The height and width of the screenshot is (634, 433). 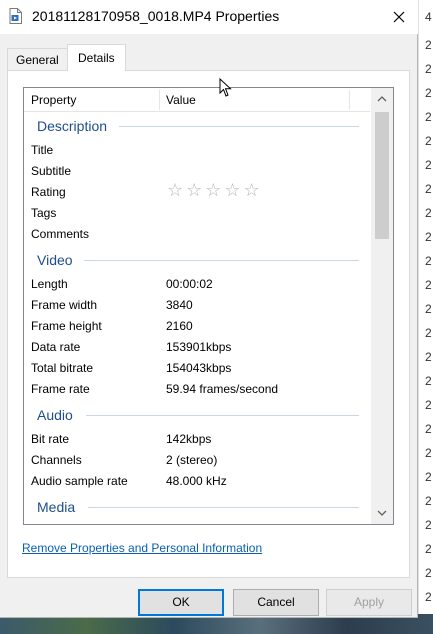 I want to click on property-bit-rate: Bit rate, so click(x=50, y=439).